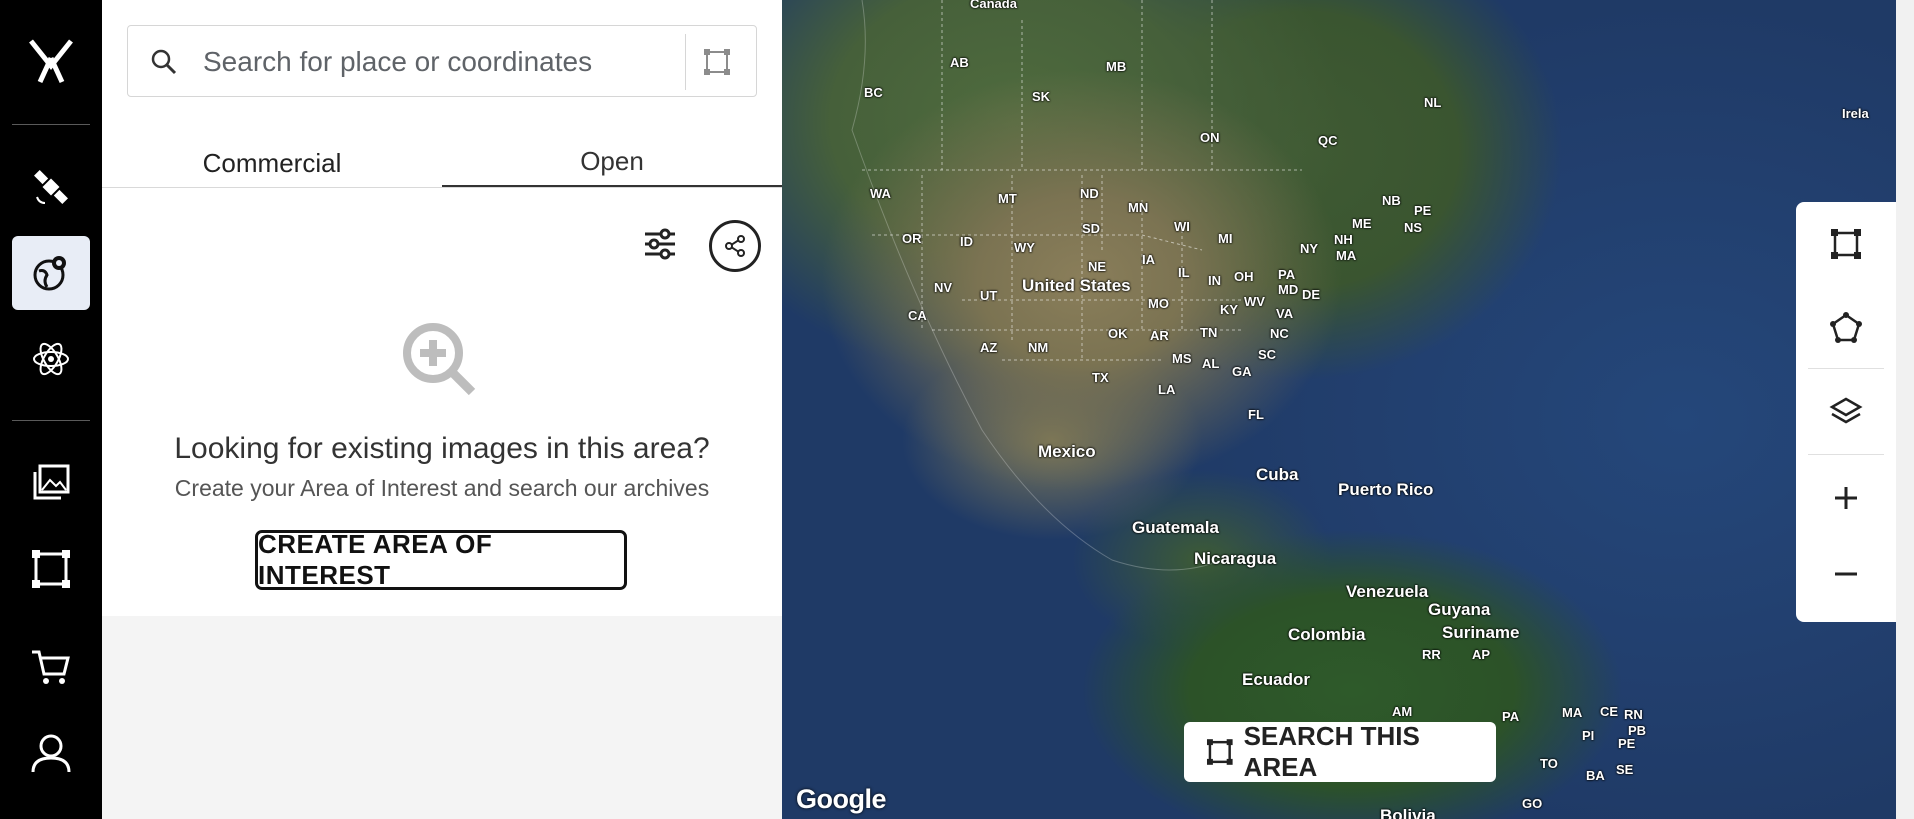  I want to click on rectangle-icon, so click(1846, 244).